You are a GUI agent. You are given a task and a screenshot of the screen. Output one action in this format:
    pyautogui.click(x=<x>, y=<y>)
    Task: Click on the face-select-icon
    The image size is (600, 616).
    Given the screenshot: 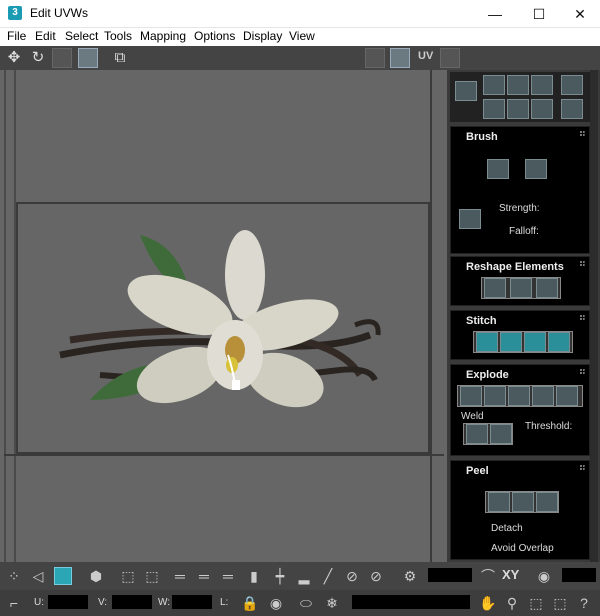 What is the action you would take?
    pyautogui.click(x=63, y=576)
    